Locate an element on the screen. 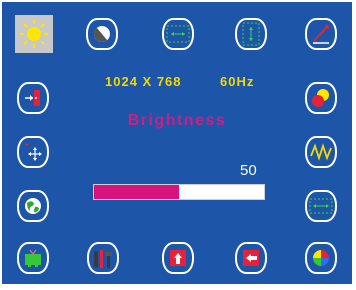  brightness-slider-fill is located at coordinates (136, 192).